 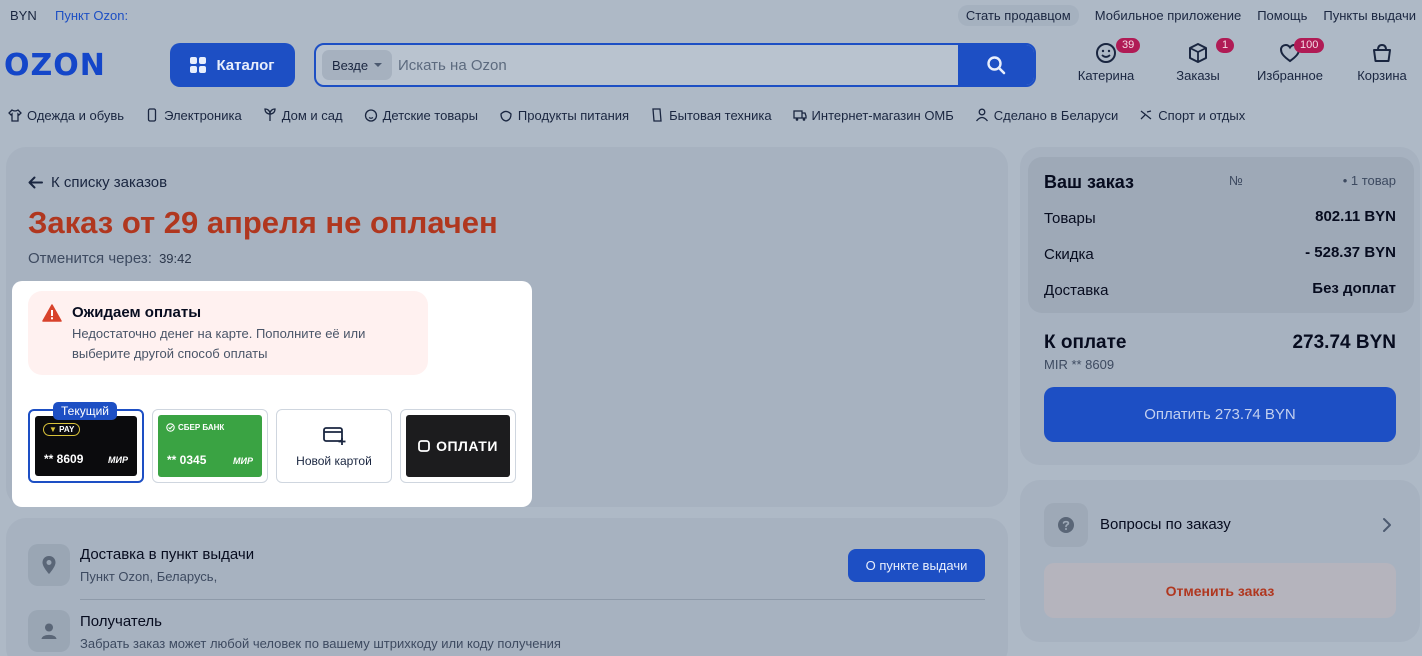 I want to click on category-label: Сделано в Беларуси, so click(x=1056, y=115).